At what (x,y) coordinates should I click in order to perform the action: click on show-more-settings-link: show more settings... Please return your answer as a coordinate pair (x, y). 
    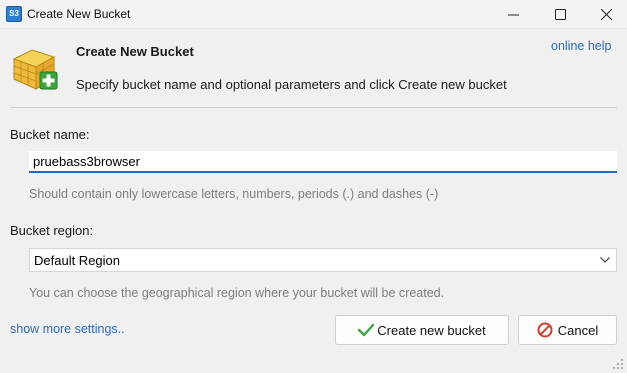
    Looking at the image, I should click on (67, 329).